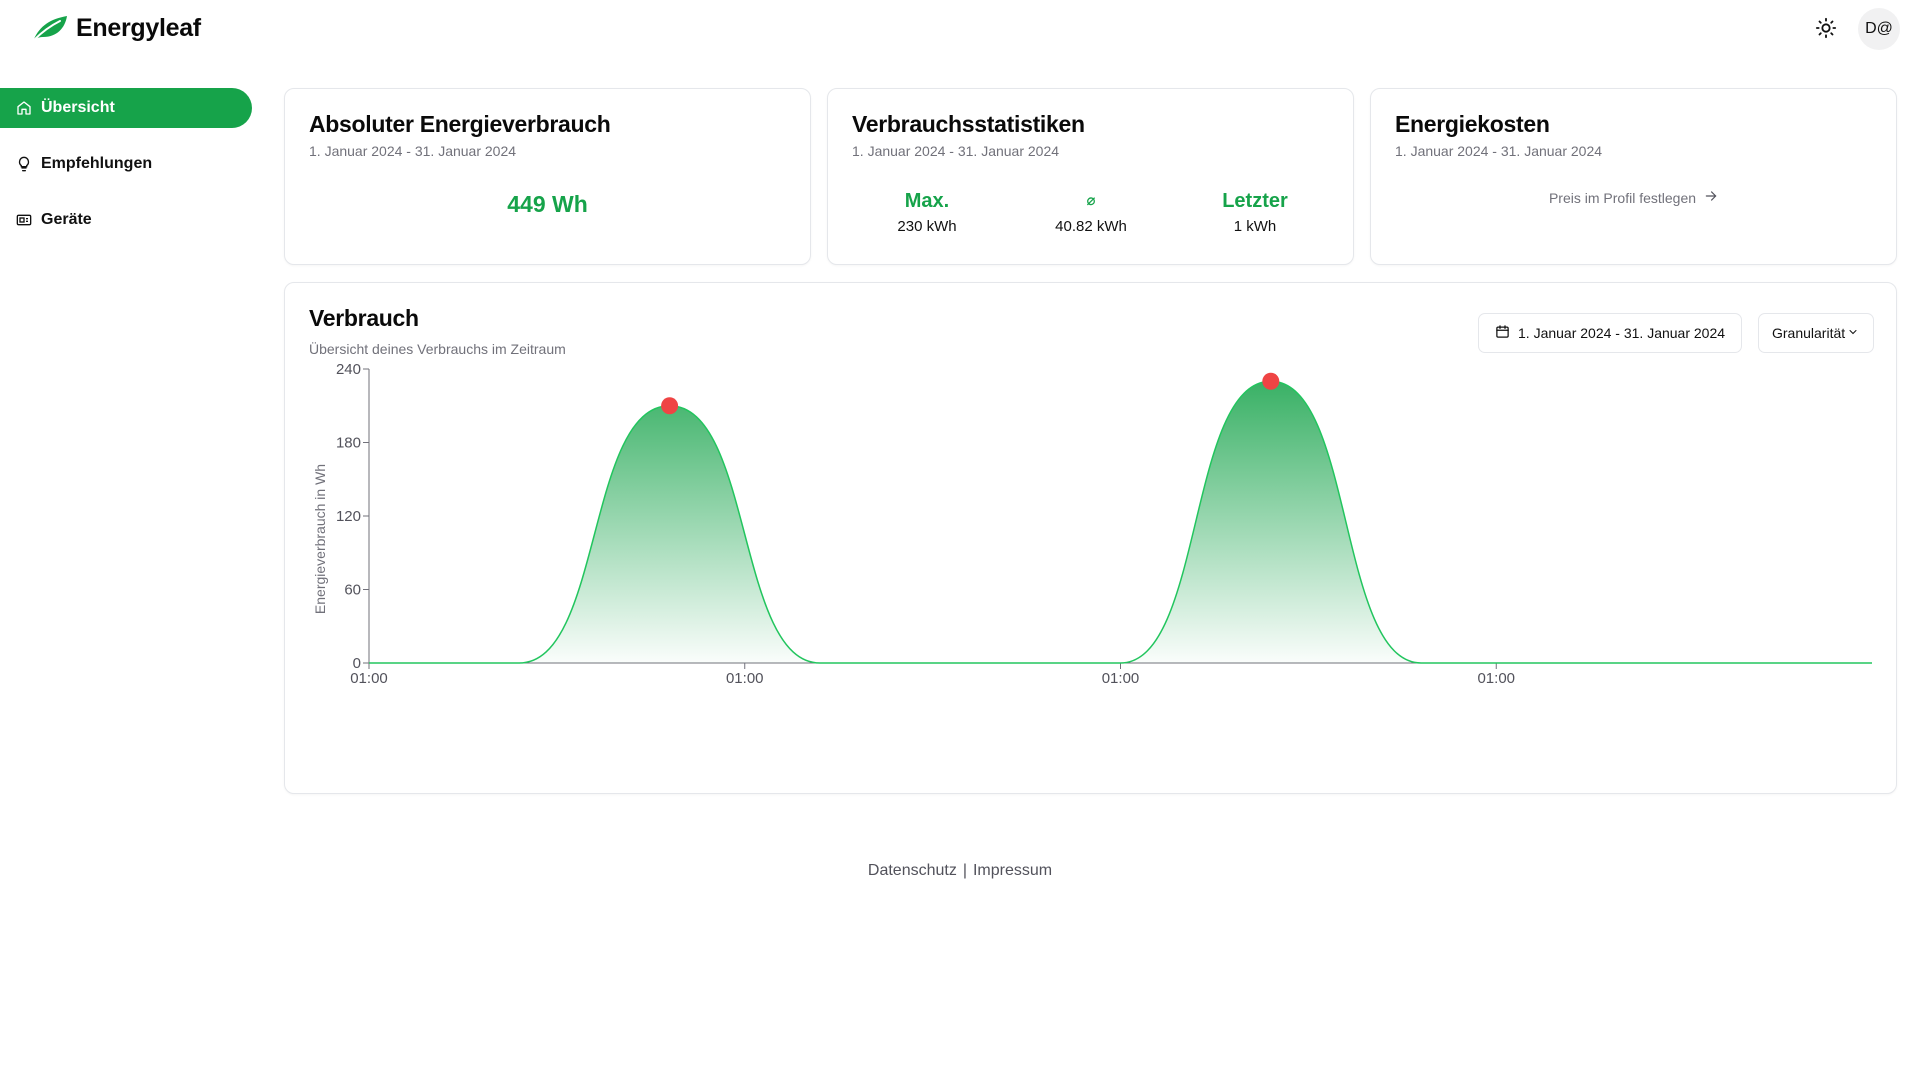 This screenshot has width=1920, height=1080. Describe the element at coordinates (97, 163) in the screenshot. I see `sidebar-item-label: Empfehlungen` at that location.